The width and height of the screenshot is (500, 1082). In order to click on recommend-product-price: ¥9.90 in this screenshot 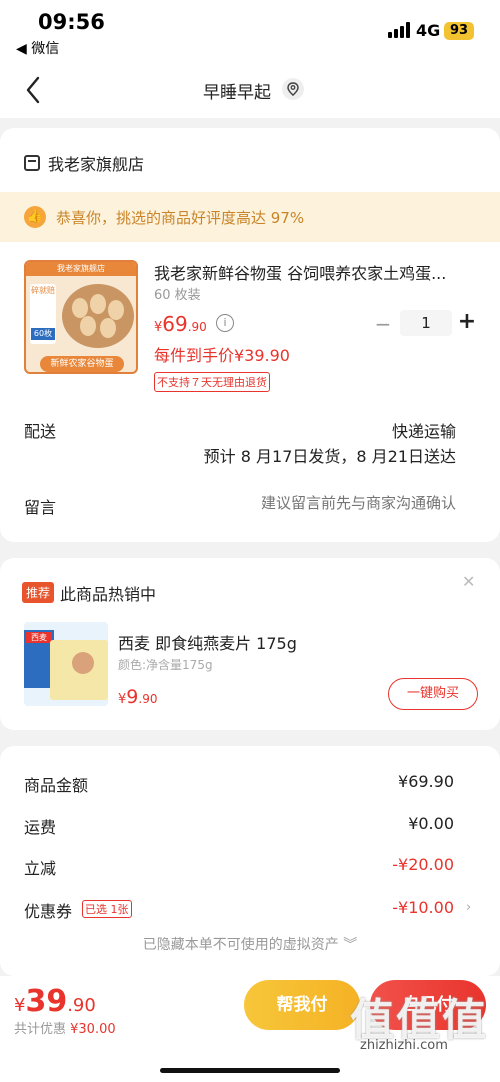, I will do `click(137, 697)`.